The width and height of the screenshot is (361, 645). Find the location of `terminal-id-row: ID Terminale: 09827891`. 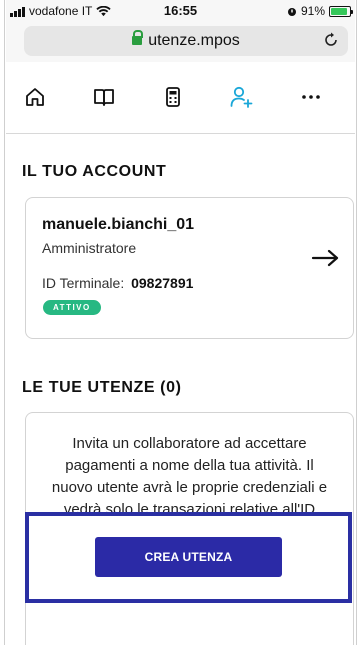

terminal-id-row: ID Terminale: 09827891 is located at coordinates (117, 283).